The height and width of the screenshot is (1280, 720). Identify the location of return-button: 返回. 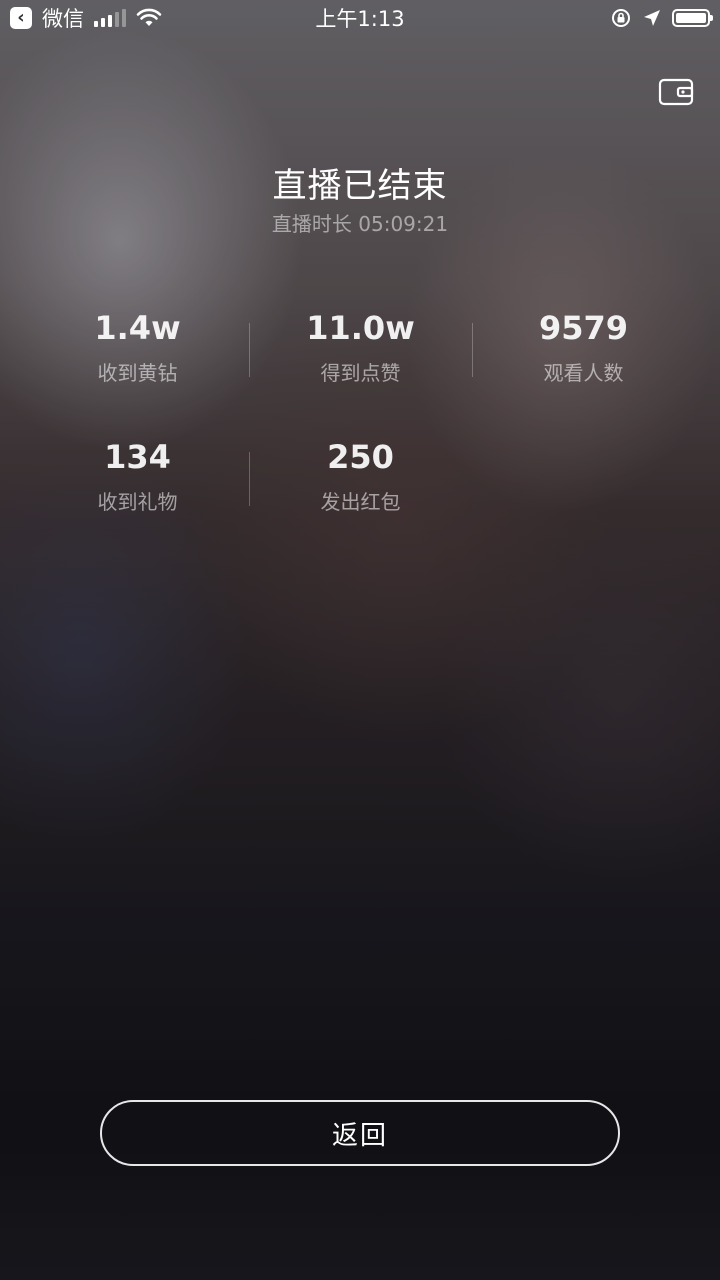
(360, 1133).